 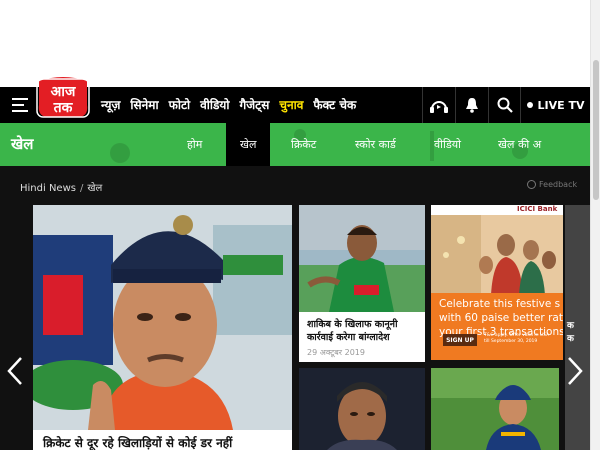 I want to click on nav-item-news: न्यूज़, so click(x=110, y=104).